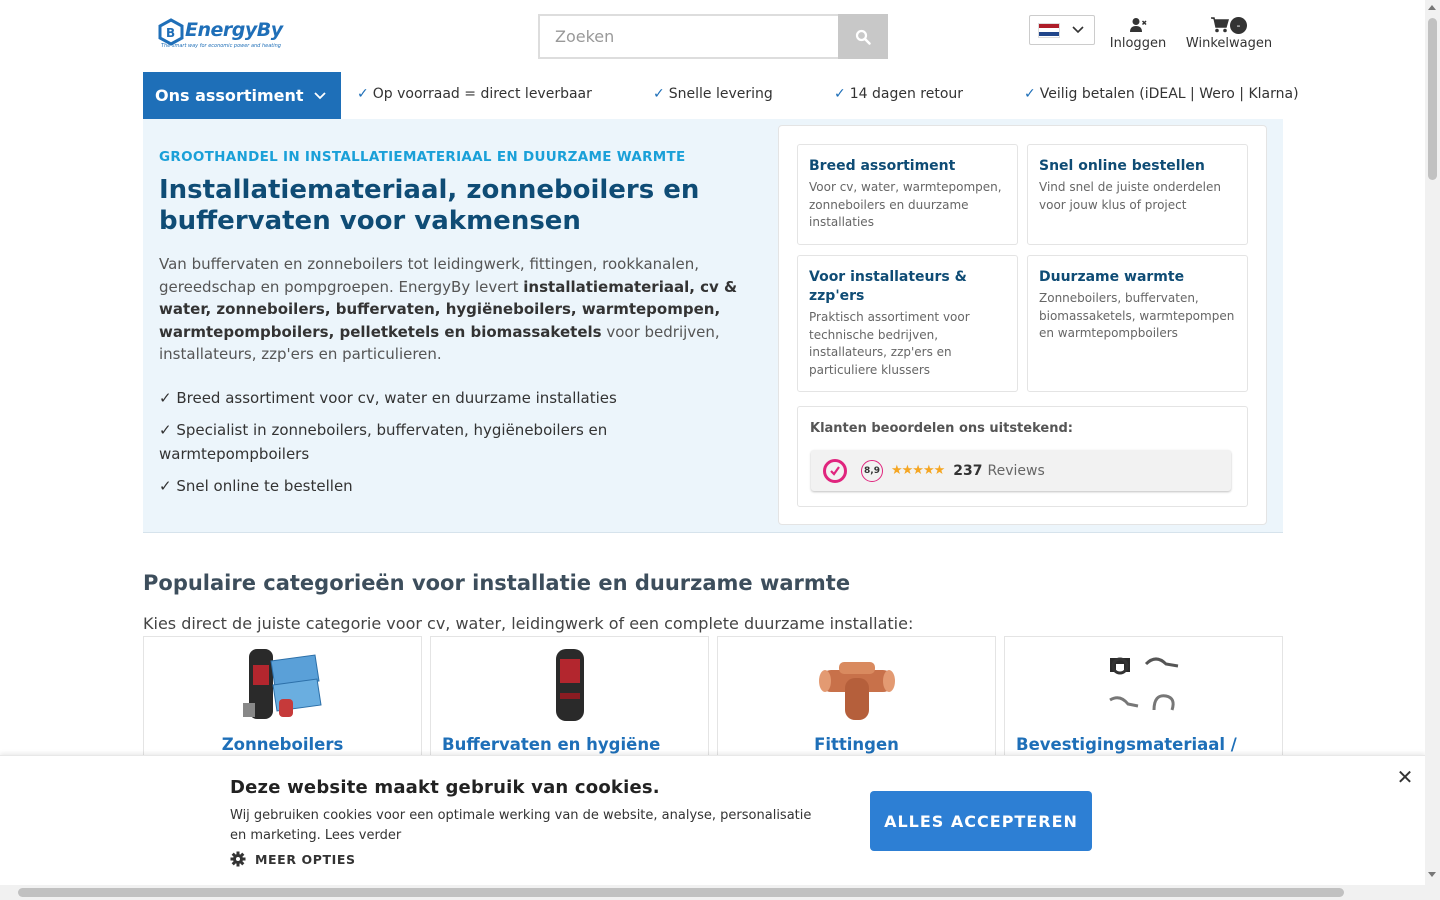 Image resolution: width=1440 pixels, height=900 pixels. Describe the element at coordinates (282, 744) in the screenshot. I see `category-name: Zonneboilers` at that location.